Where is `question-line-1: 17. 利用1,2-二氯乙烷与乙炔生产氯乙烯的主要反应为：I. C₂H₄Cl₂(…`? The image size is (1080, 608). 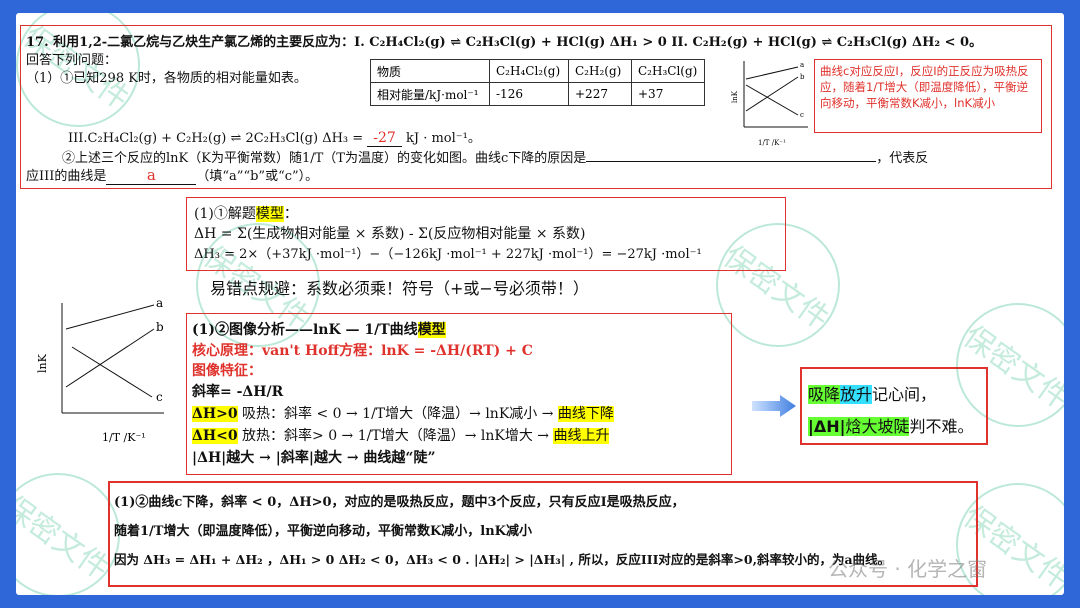 question-line-1: 17. 利用1,2-二氯乙烷与乙炔生产氯乙烯的主要反应为：I. C₂H₄Cl₂(… is located at coordinates (504, 42).